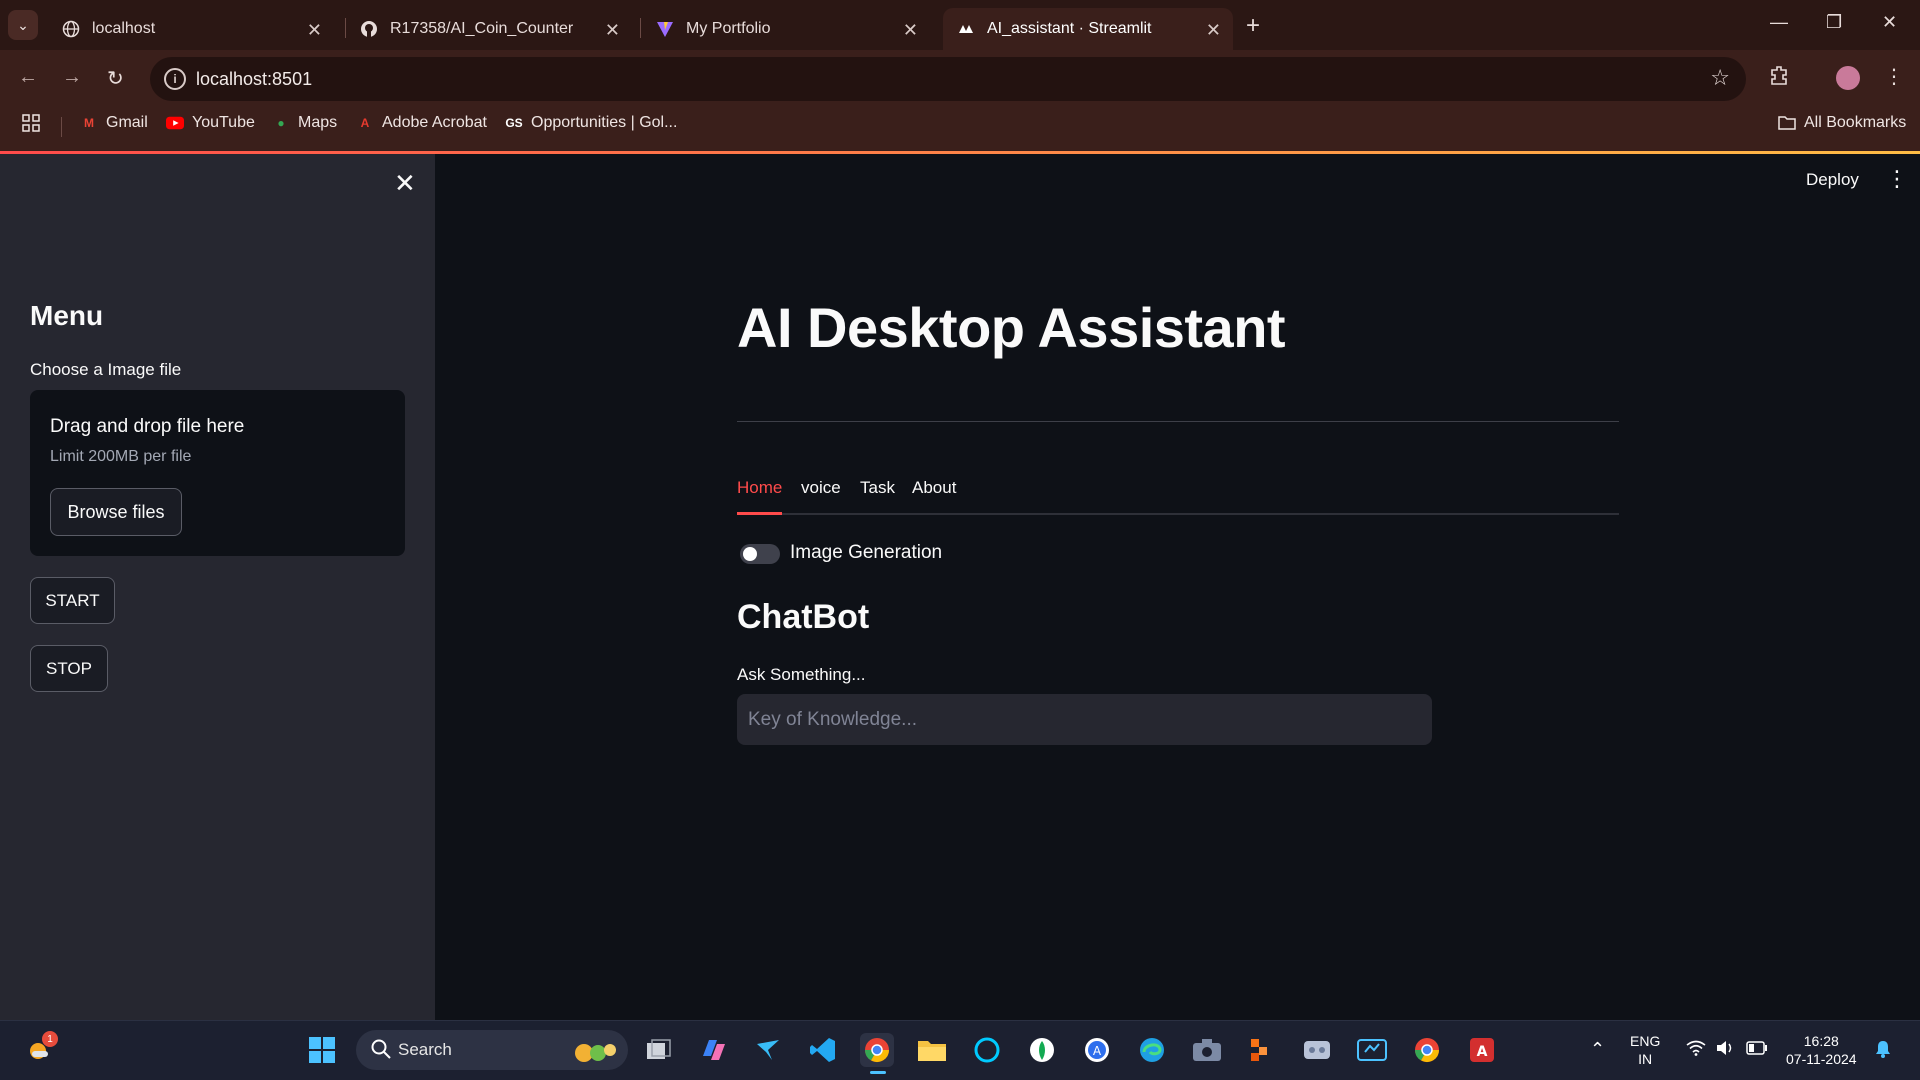  I want to click on start-button: START, so click(72, 600).